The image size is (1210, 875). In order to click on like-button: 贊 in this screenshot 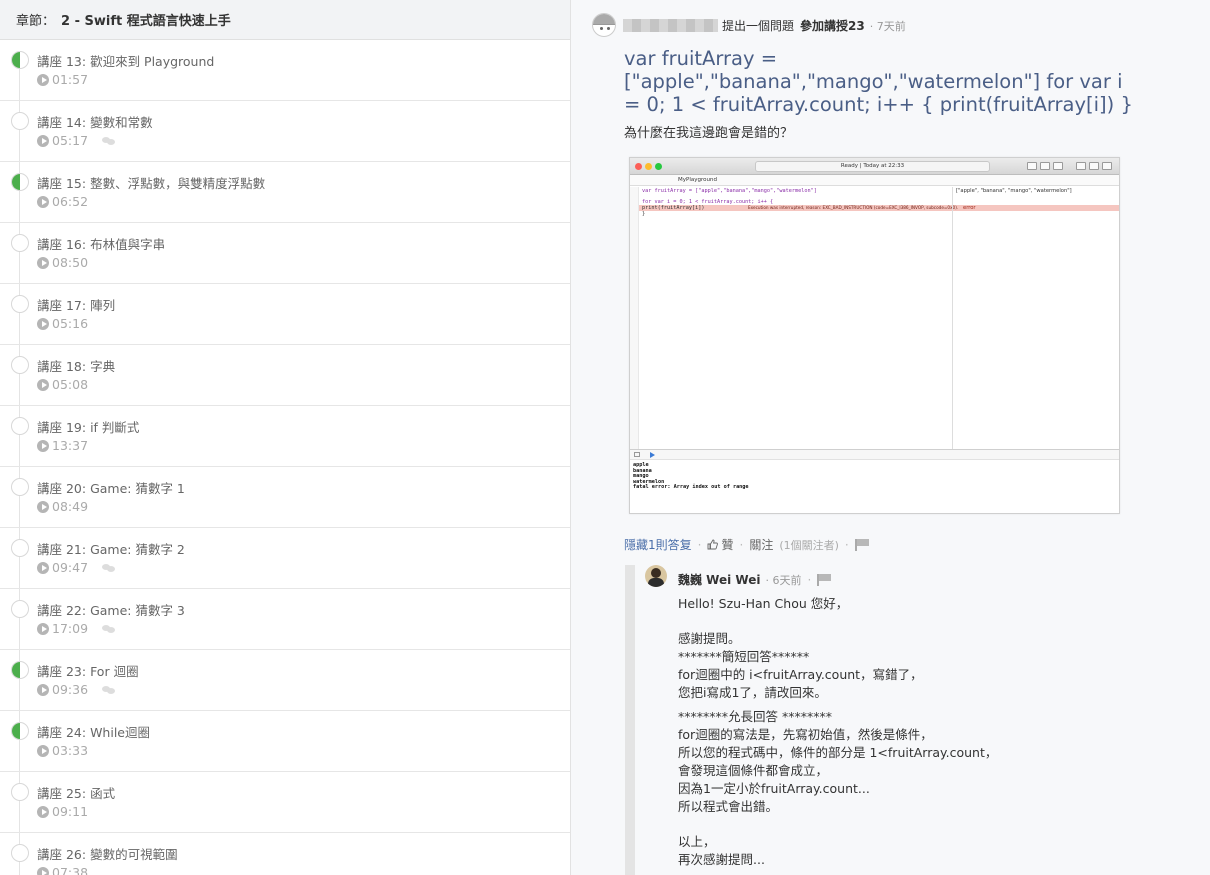, I will do `click(720, 544)`.